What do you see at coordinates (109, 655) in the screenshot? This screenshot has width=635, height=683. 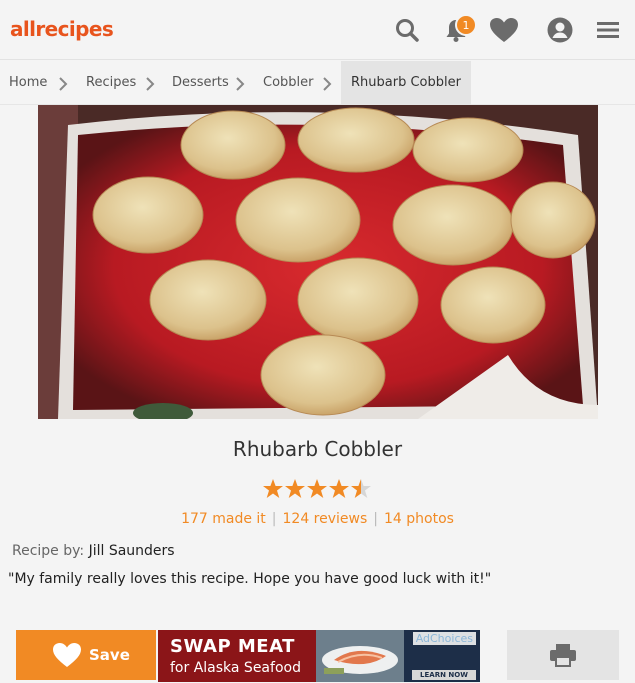 I see `save-label: Save` at bounding box center [109, 655].